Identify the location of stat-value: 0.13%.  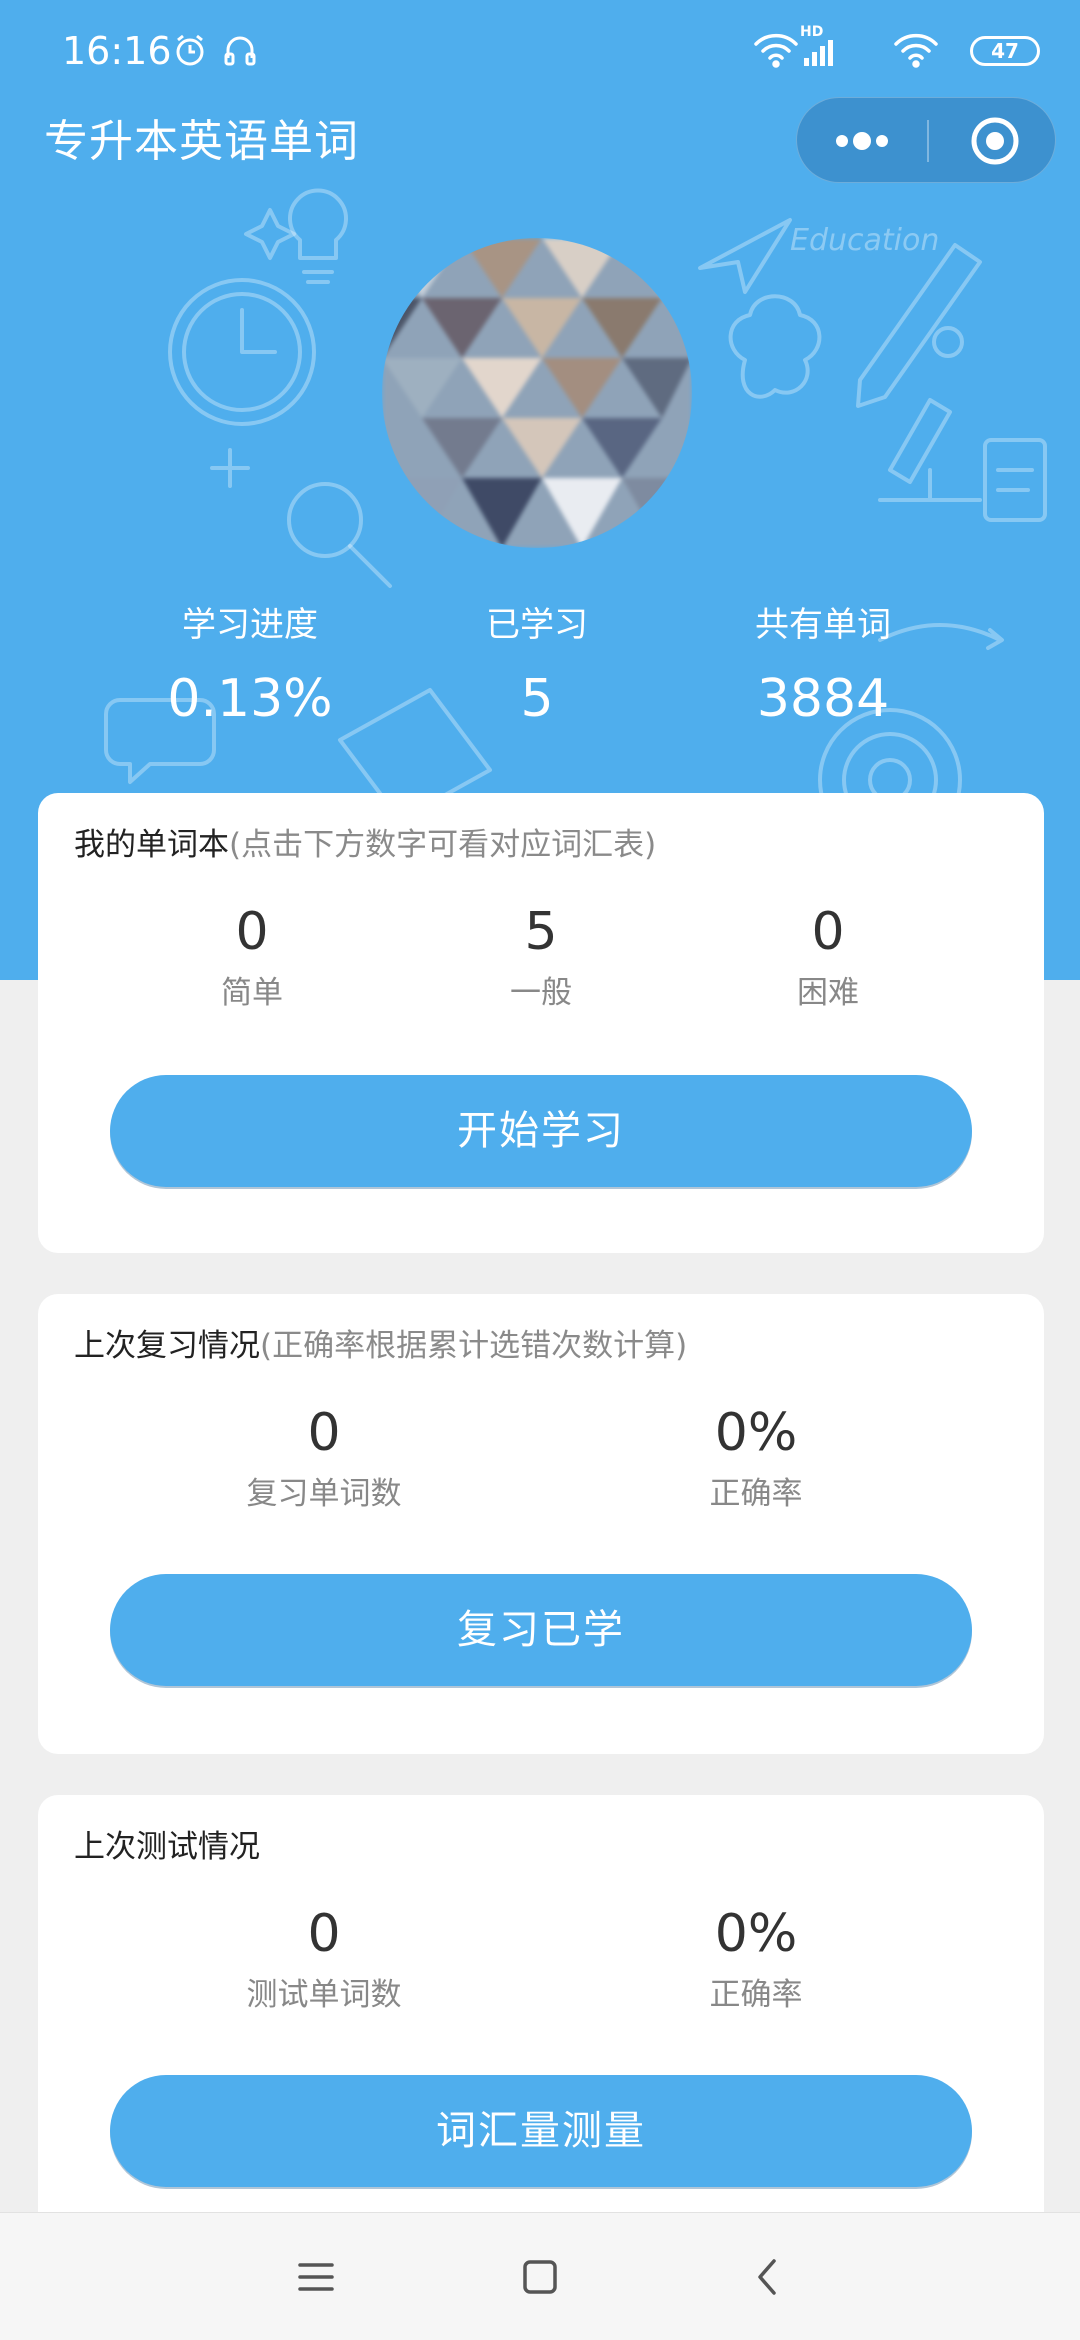
(250, 699).